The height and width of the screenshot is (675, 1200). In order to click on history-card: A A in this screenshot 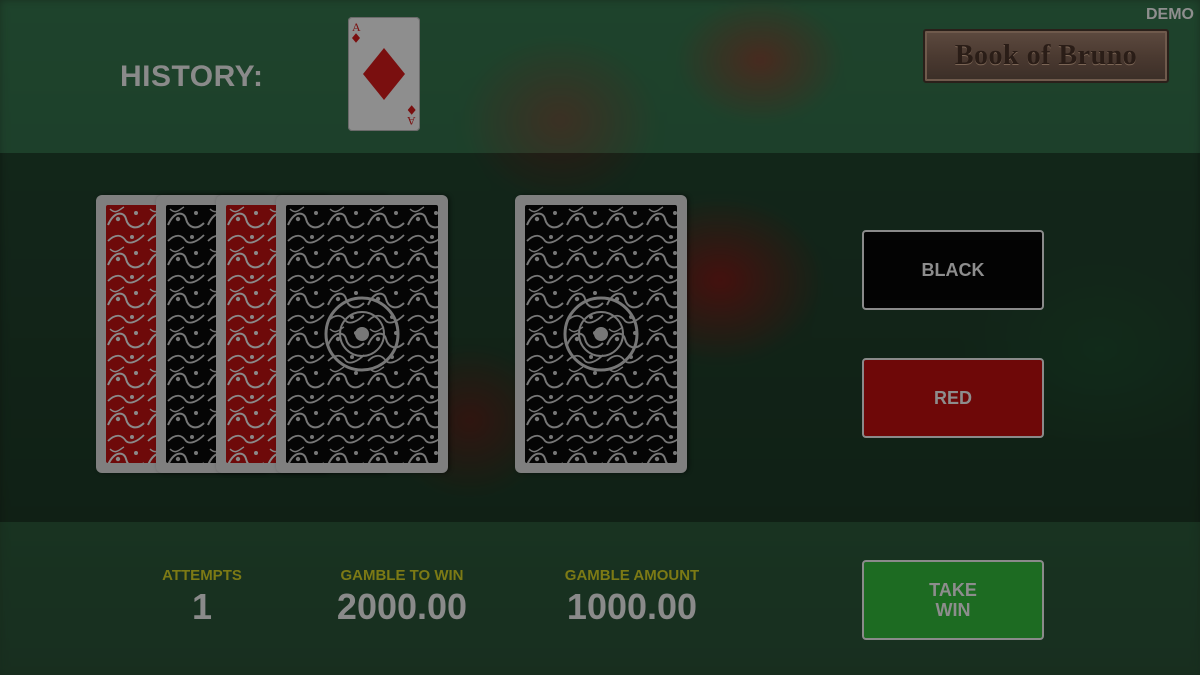, I will do `click(384, 74)`.